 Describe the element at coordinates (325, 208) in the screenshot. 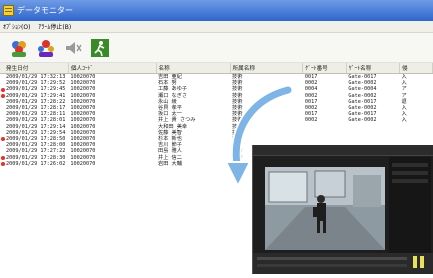

I see `camera-feed-image` at that location.